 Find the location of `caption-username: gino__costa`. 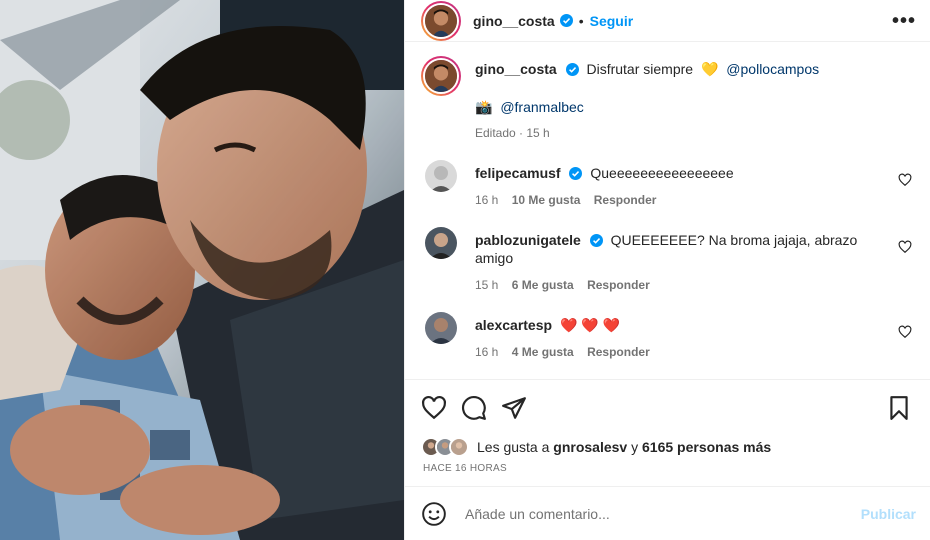

caption-username: gino__costa is located at coordinates (516, 69).